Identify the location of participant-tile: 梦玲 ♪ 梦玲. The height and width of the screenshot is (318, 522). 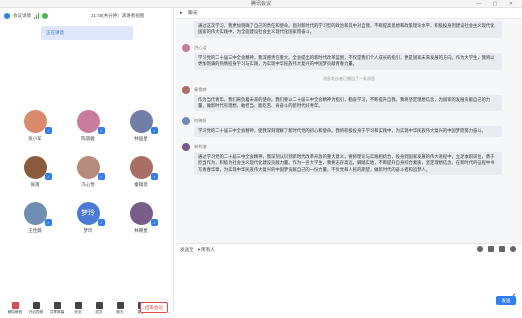
(88, 218).